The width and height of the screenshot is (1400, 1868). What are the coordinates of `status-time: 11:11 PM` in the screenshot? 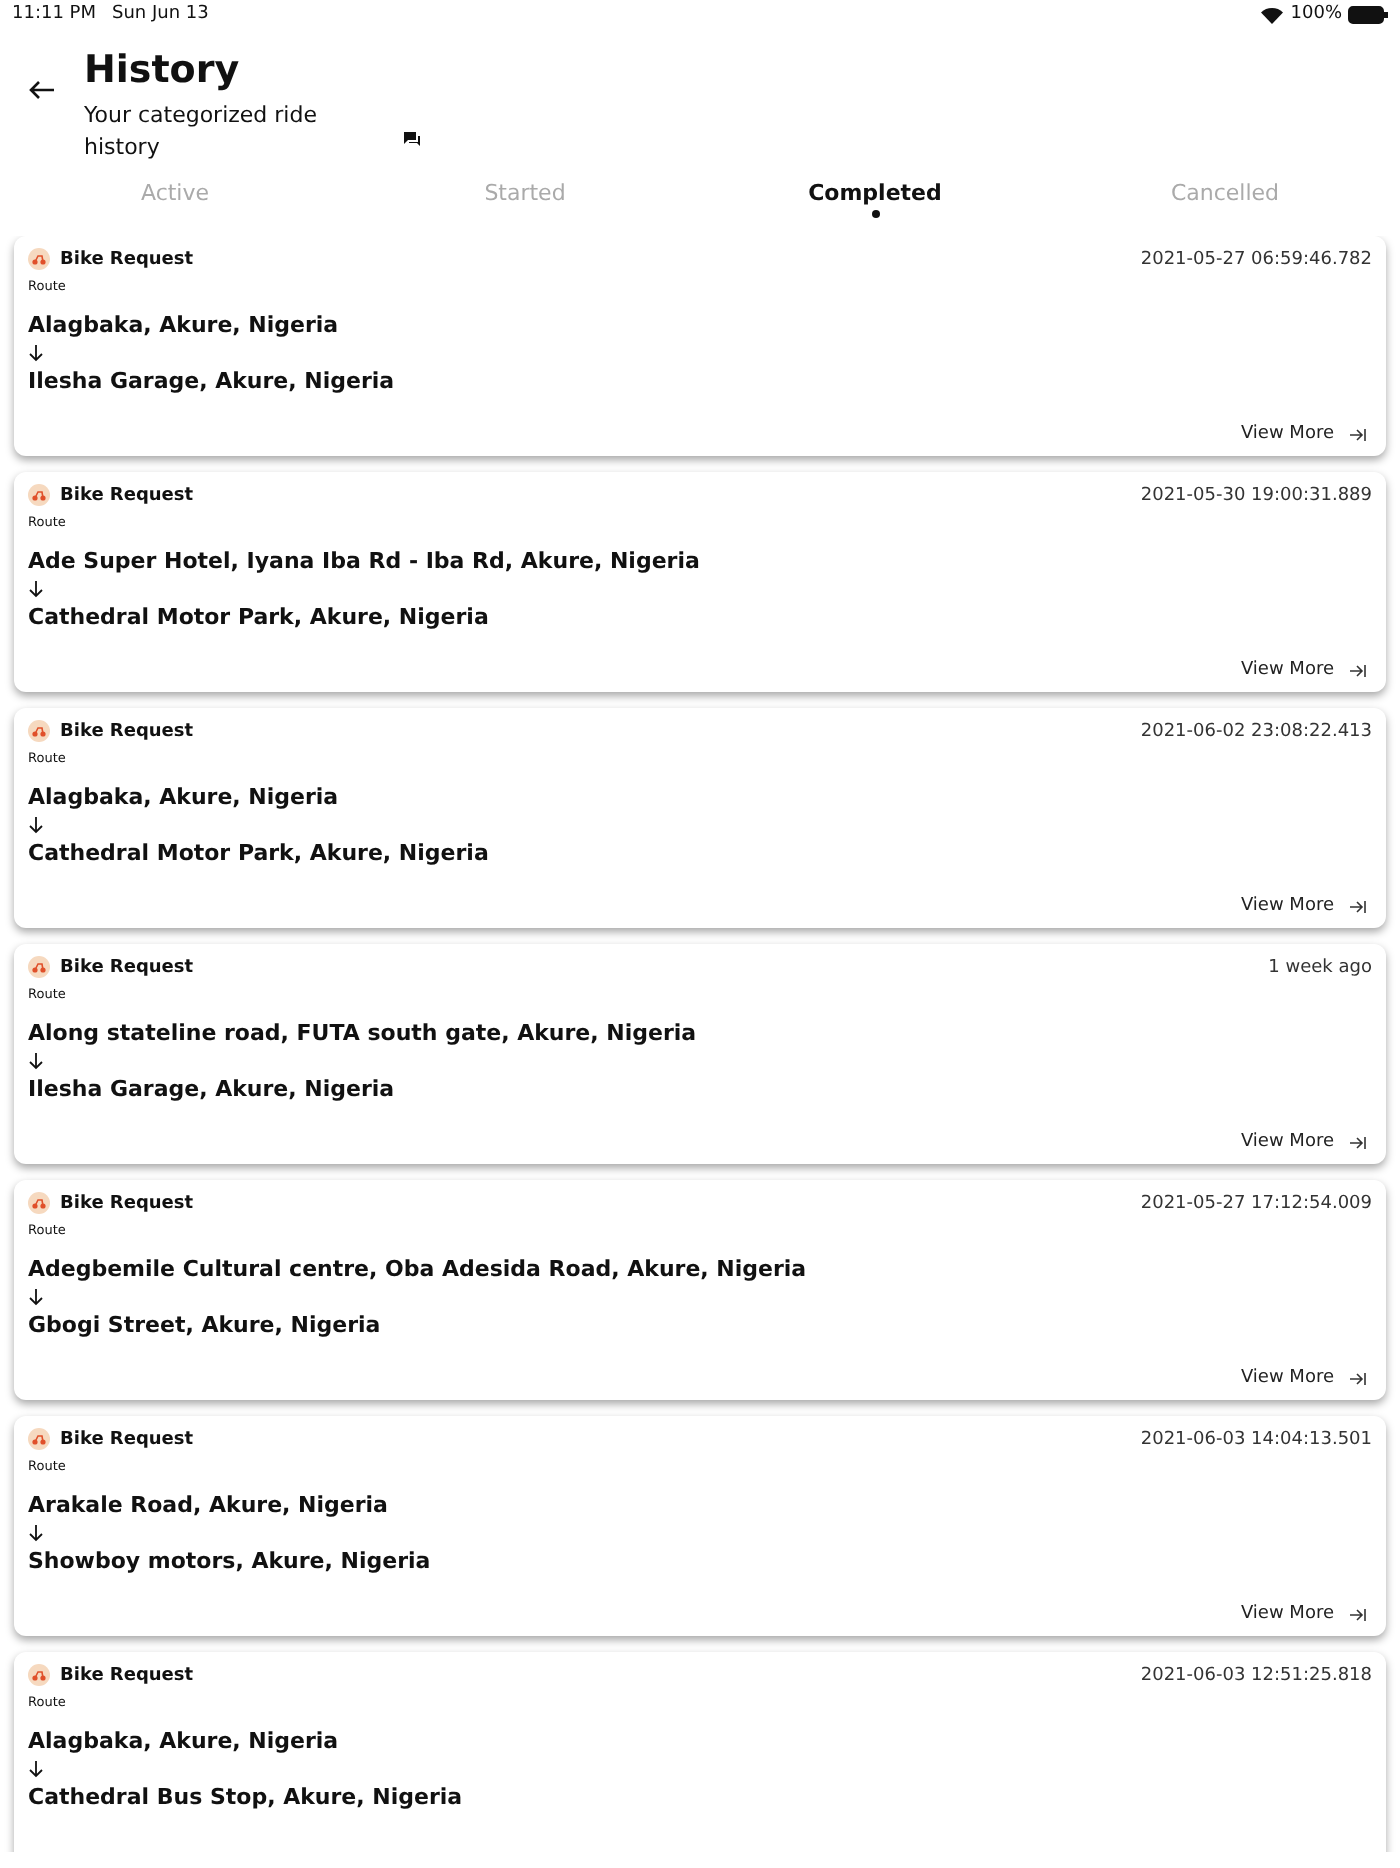 It's located at (54, 14).